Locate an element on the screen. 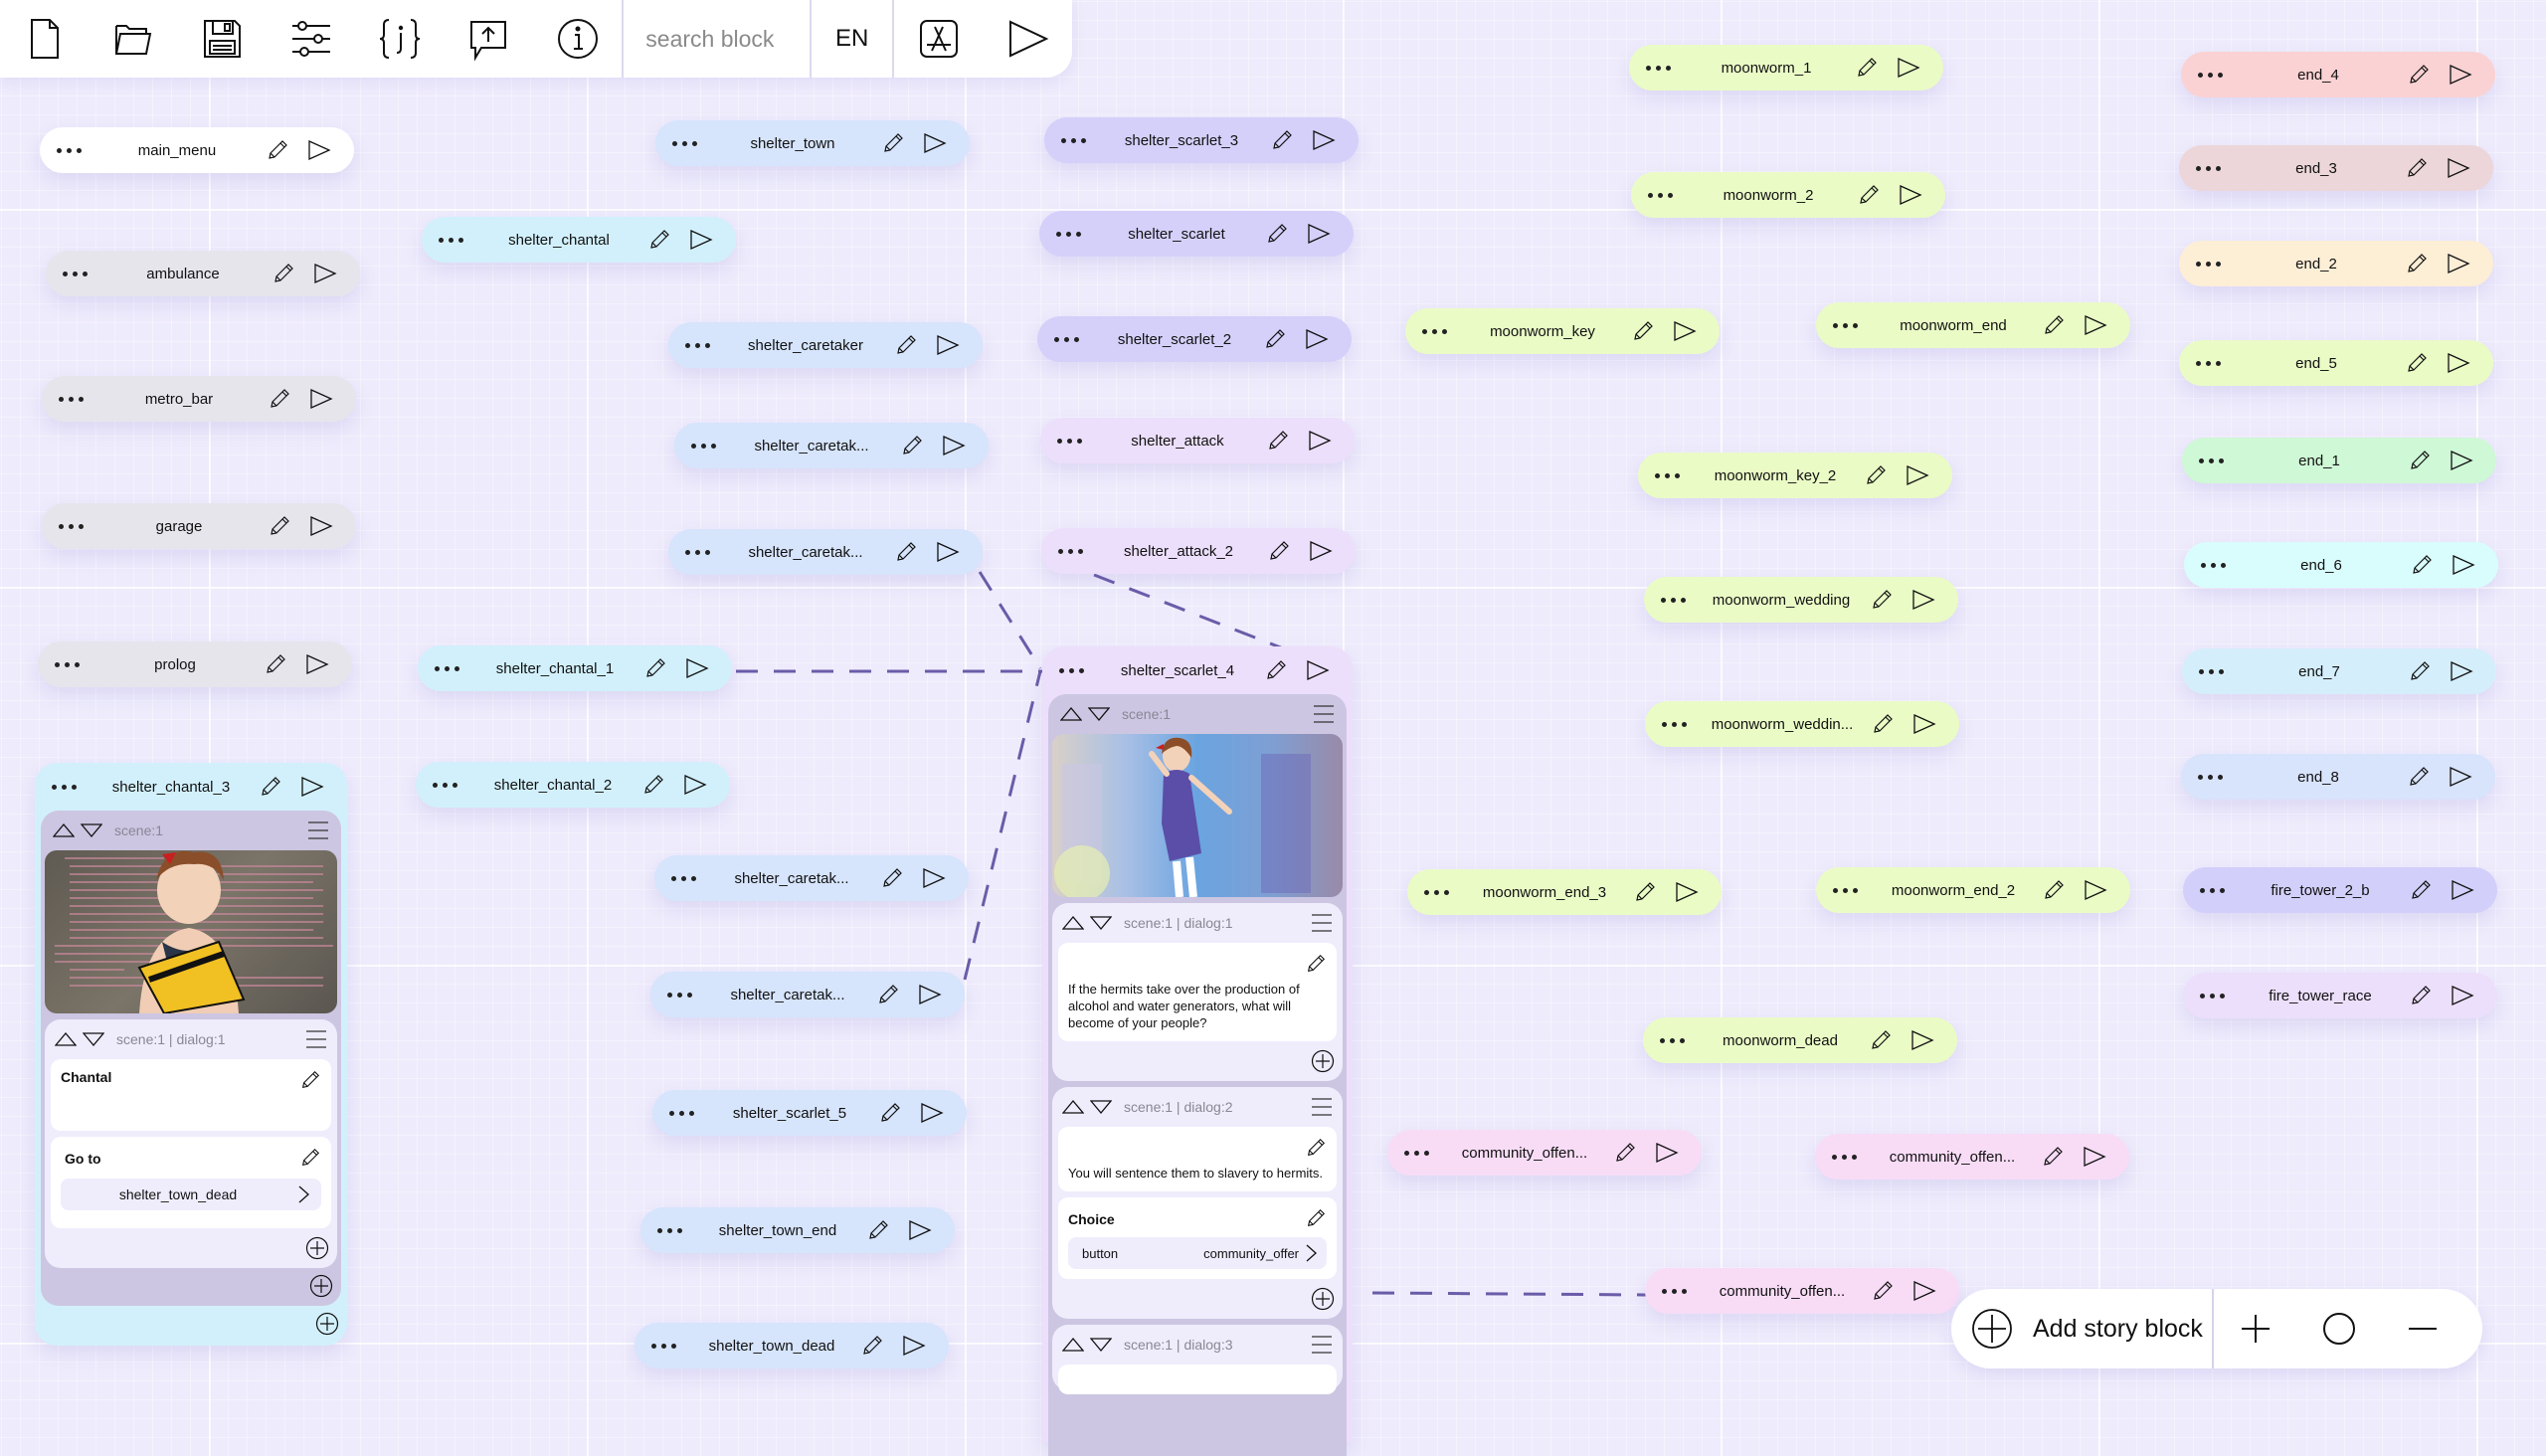 The width and height of the screenshot is (2546, 1456). zoom-out-button is located at coordinates (2422, 1328).